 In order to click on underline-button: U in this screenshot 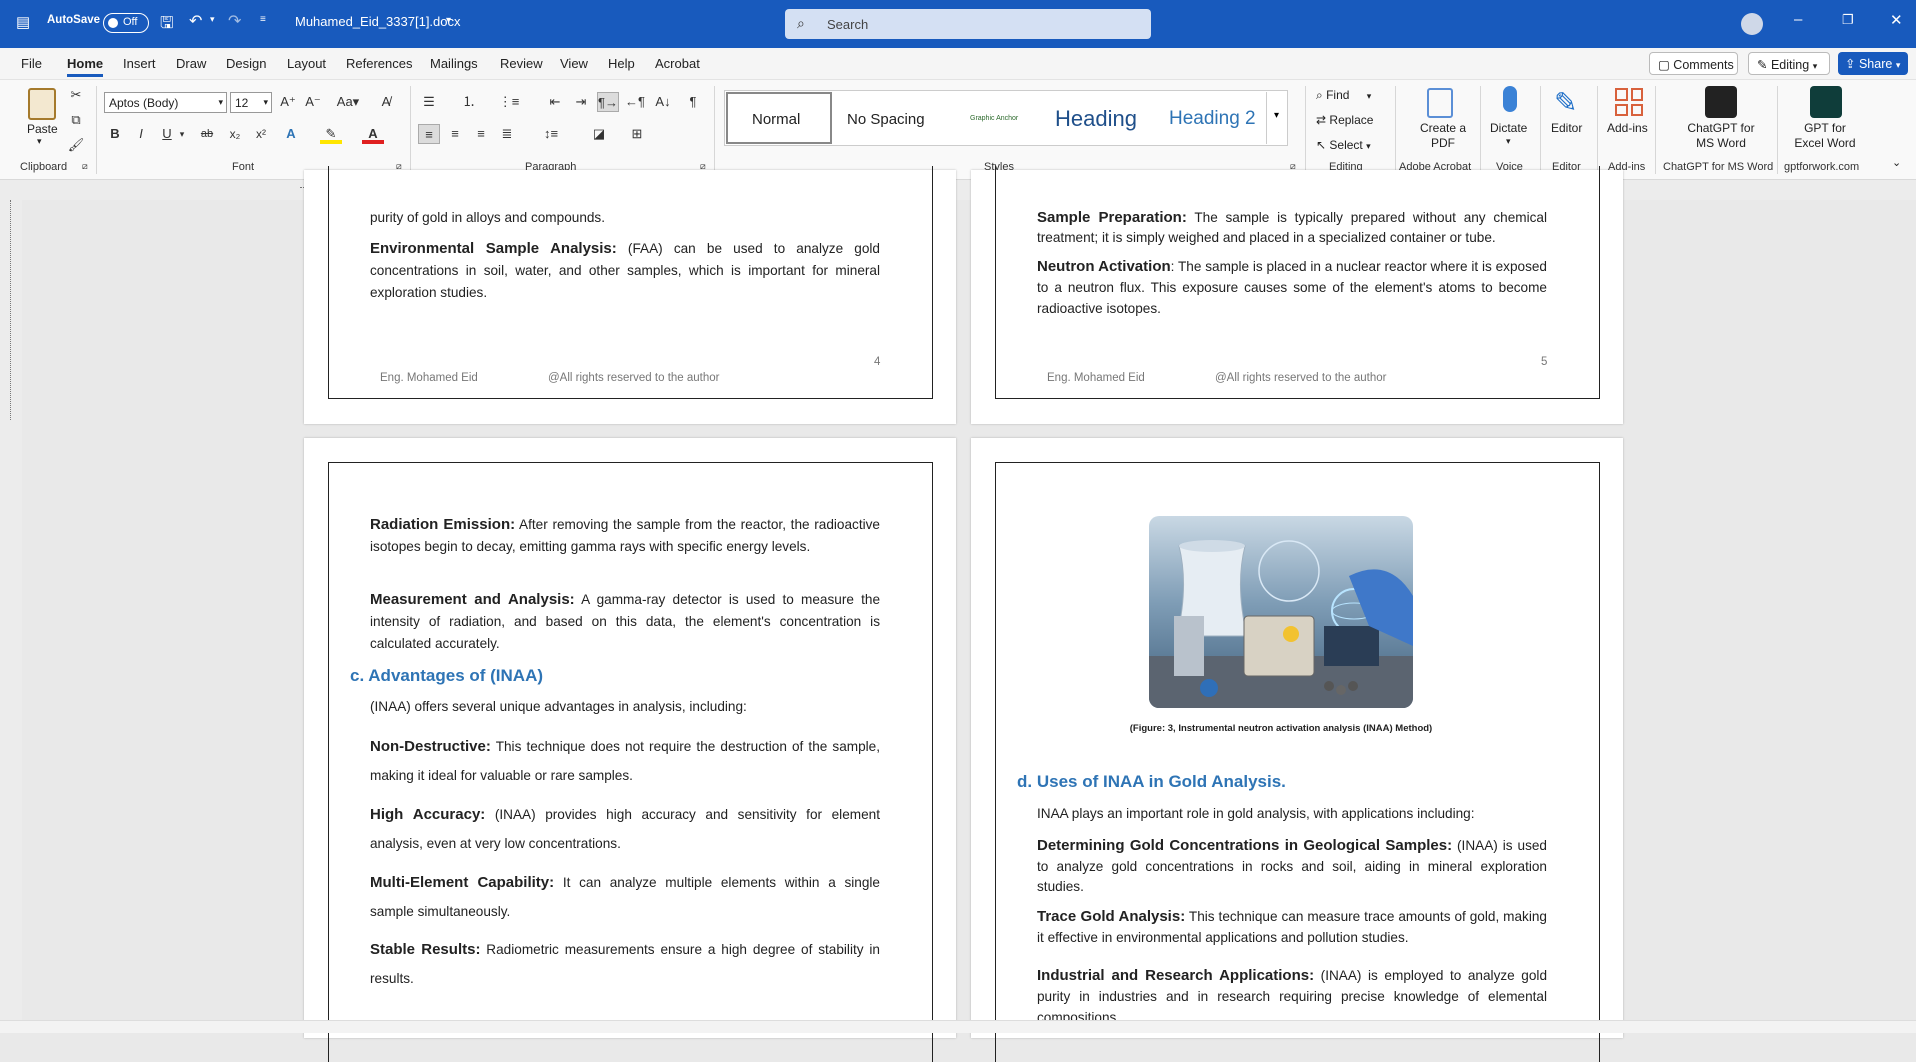, I will do `click(167, 134)`.